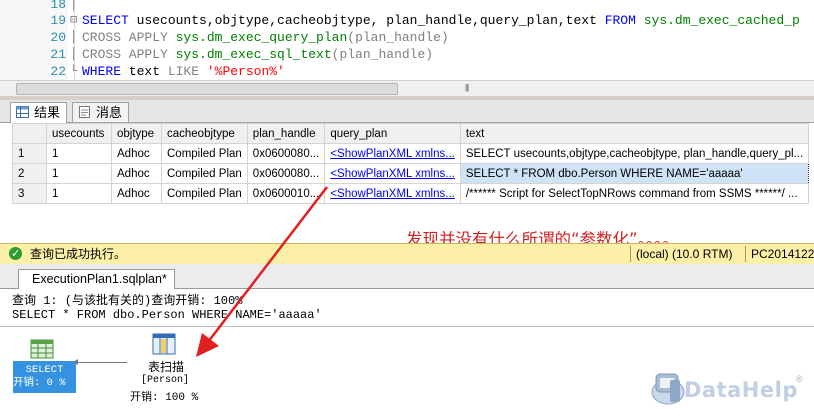 The height and width of the screenshot is (419, 814). What do you see at coordinates (262, 271) in the screenshot?
I see `annotation-arrow-icon` at bounding box center [262, 271].